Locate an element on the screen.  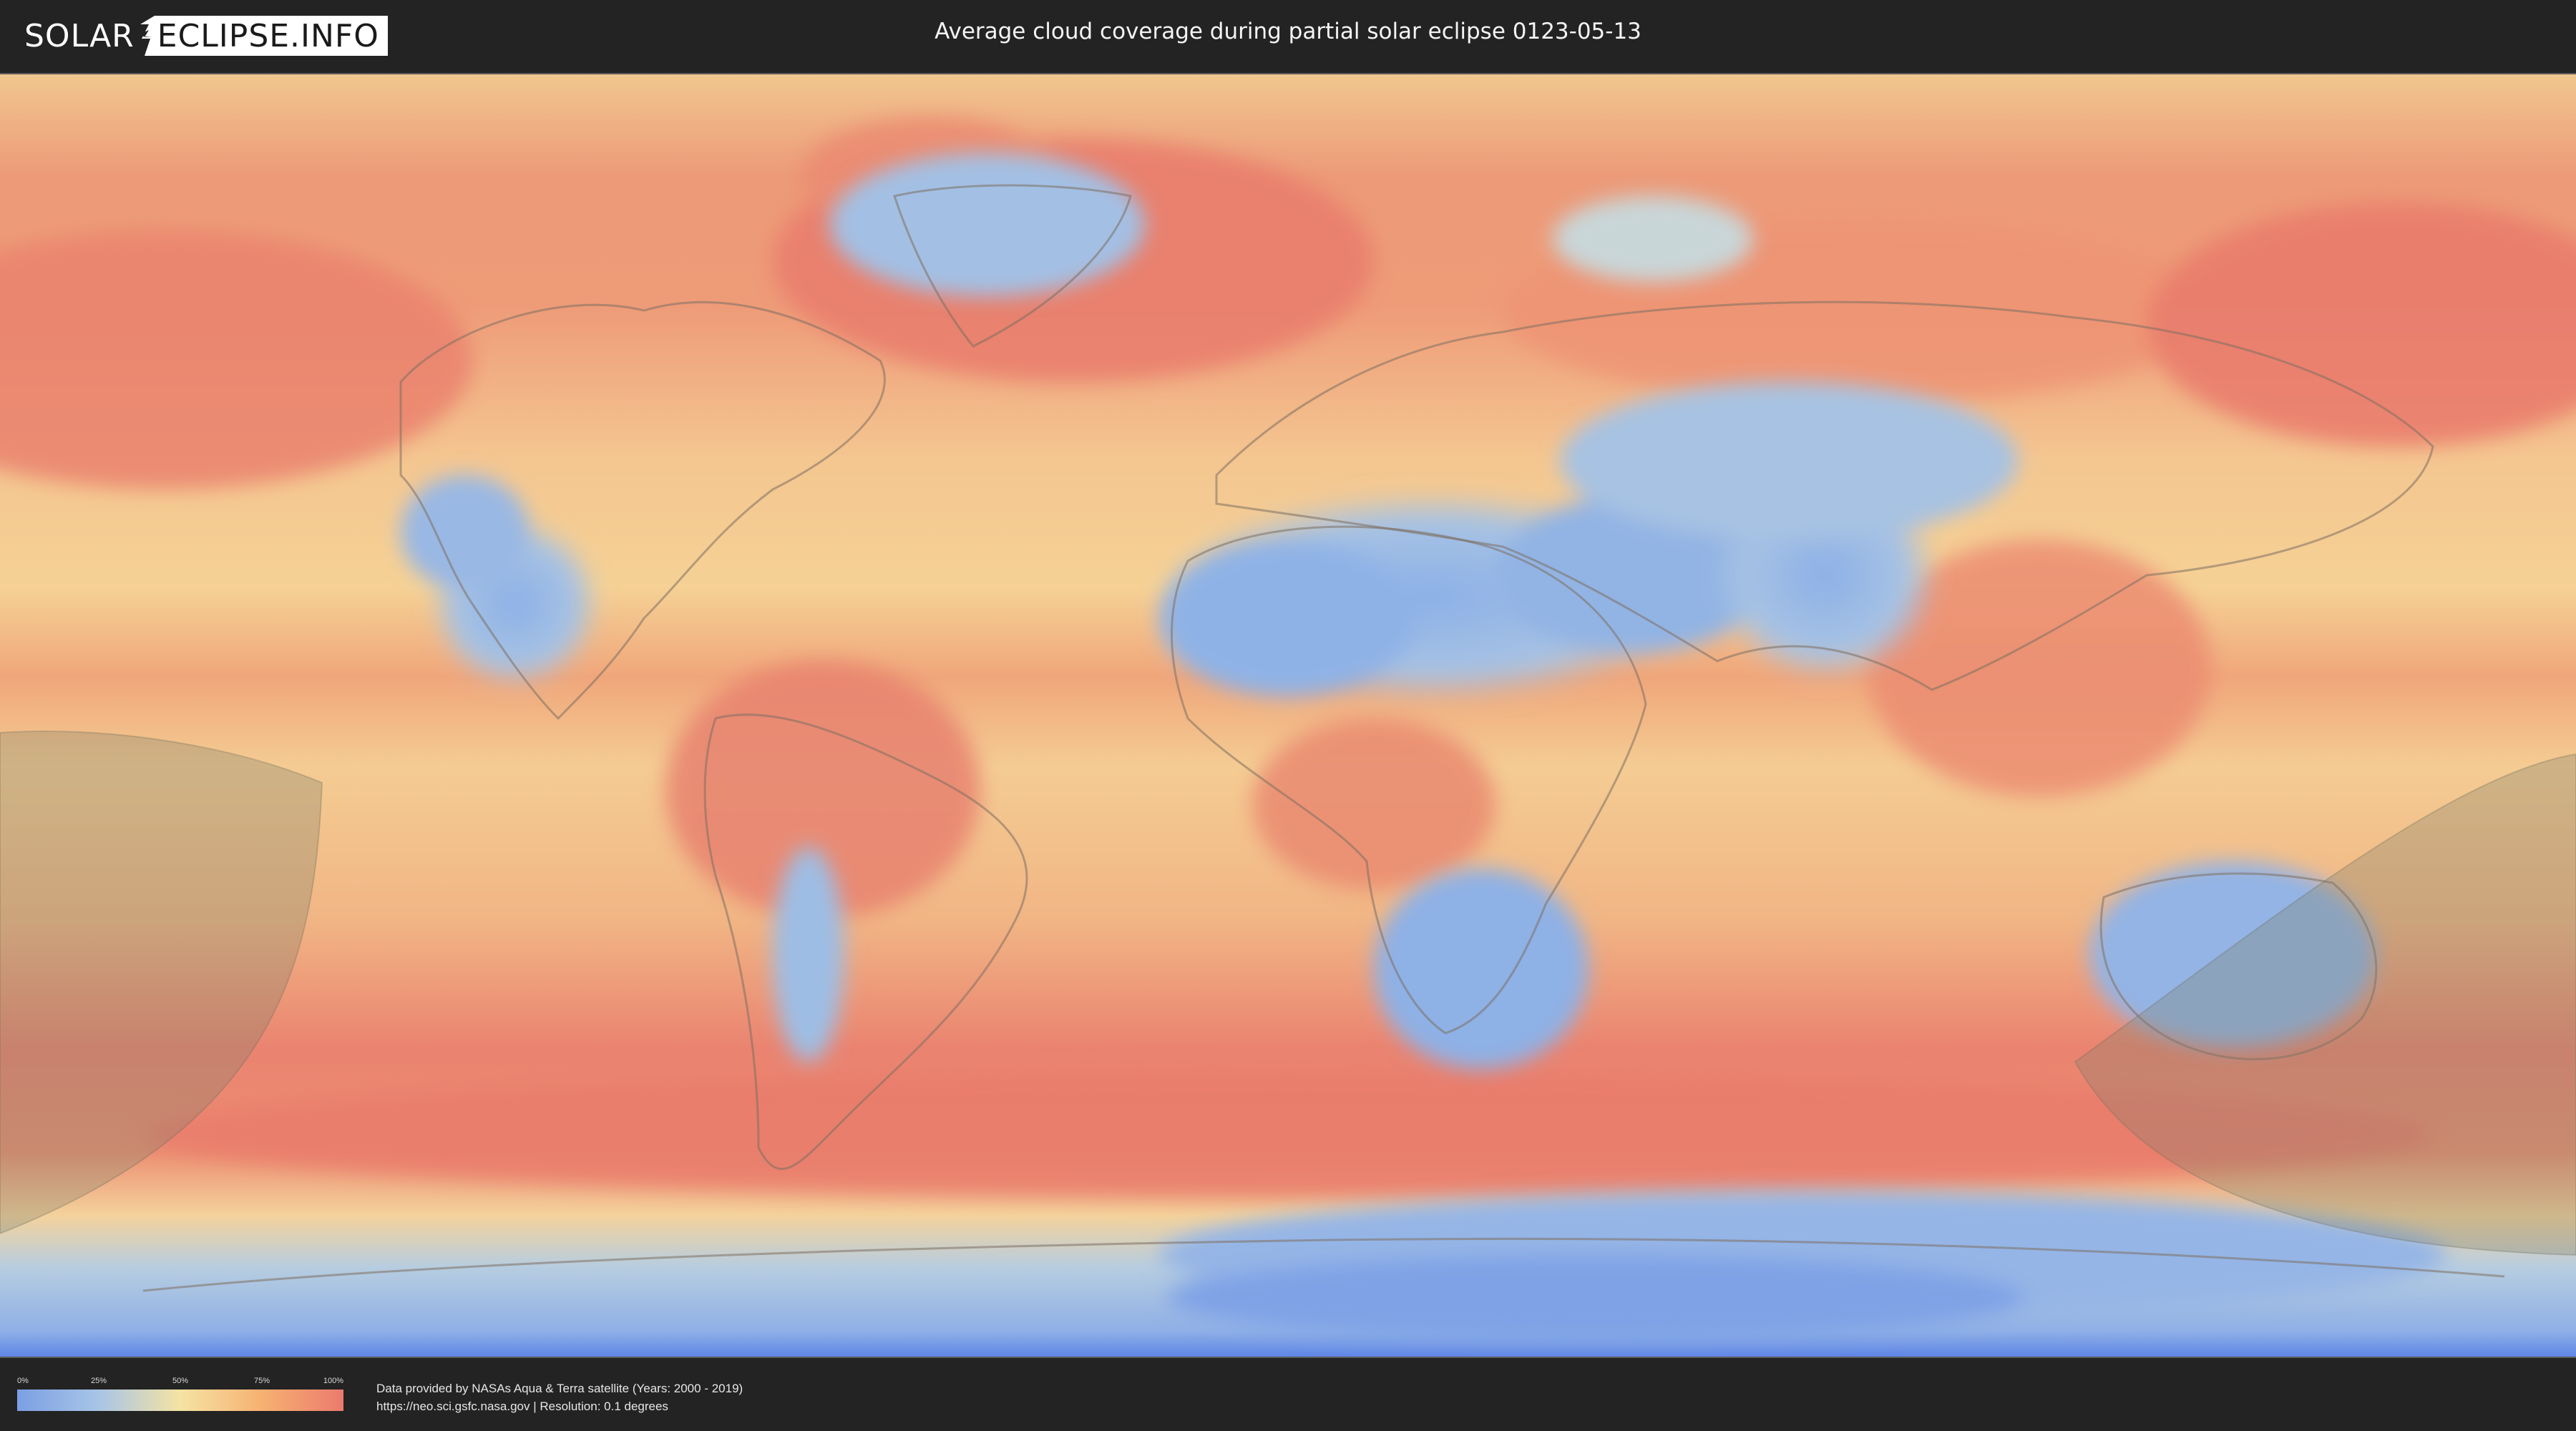
legend-ticks: 0% 25% 50% 75% 100% is located at coordinates (180, 1382).